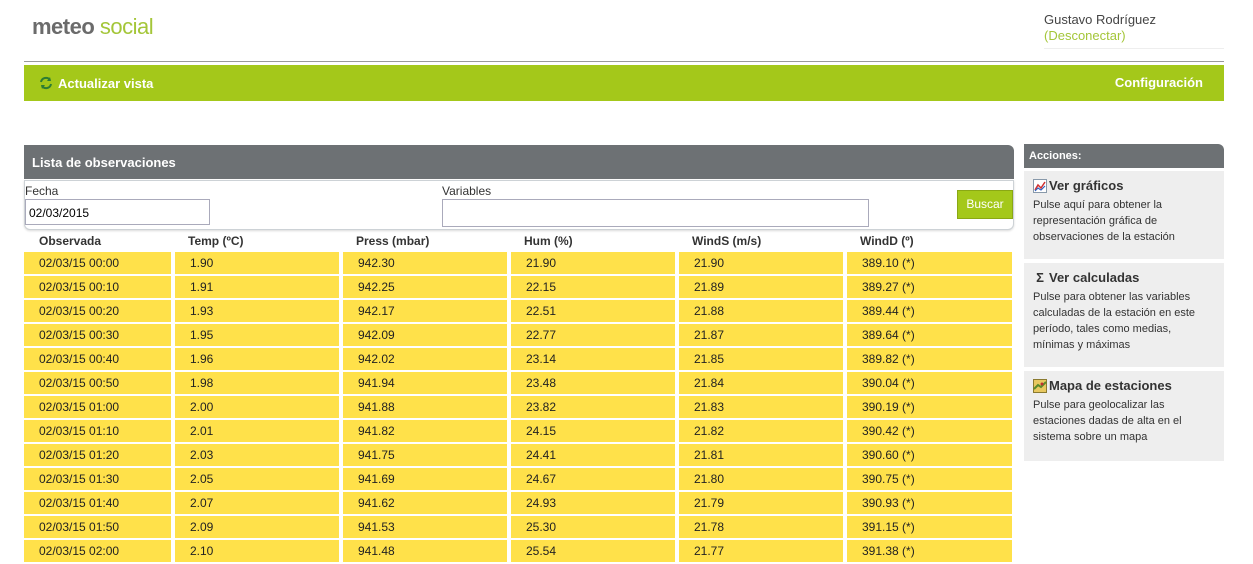  I want to click on logout-link: (Desconectar), so click(1134, 36).